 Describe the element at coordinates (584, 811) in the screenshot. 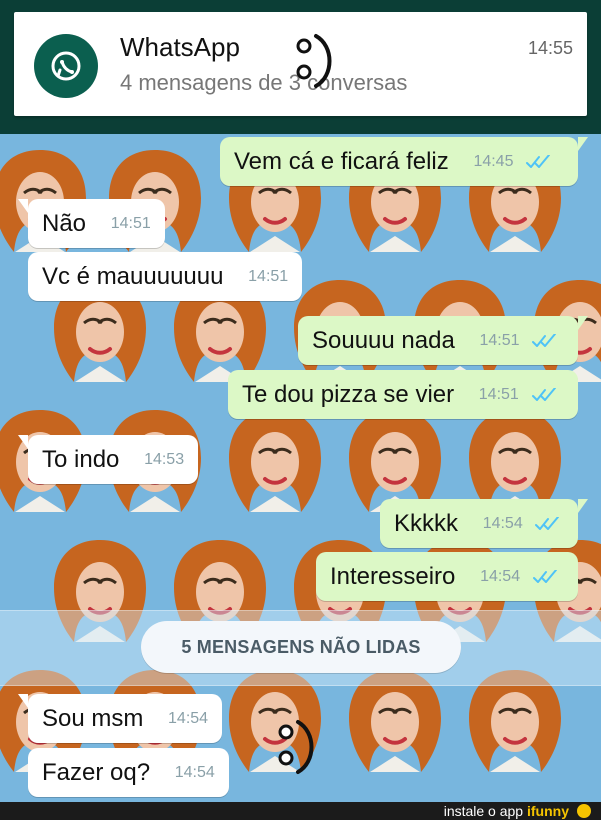

I see `smile-emoji-icon` at that location.